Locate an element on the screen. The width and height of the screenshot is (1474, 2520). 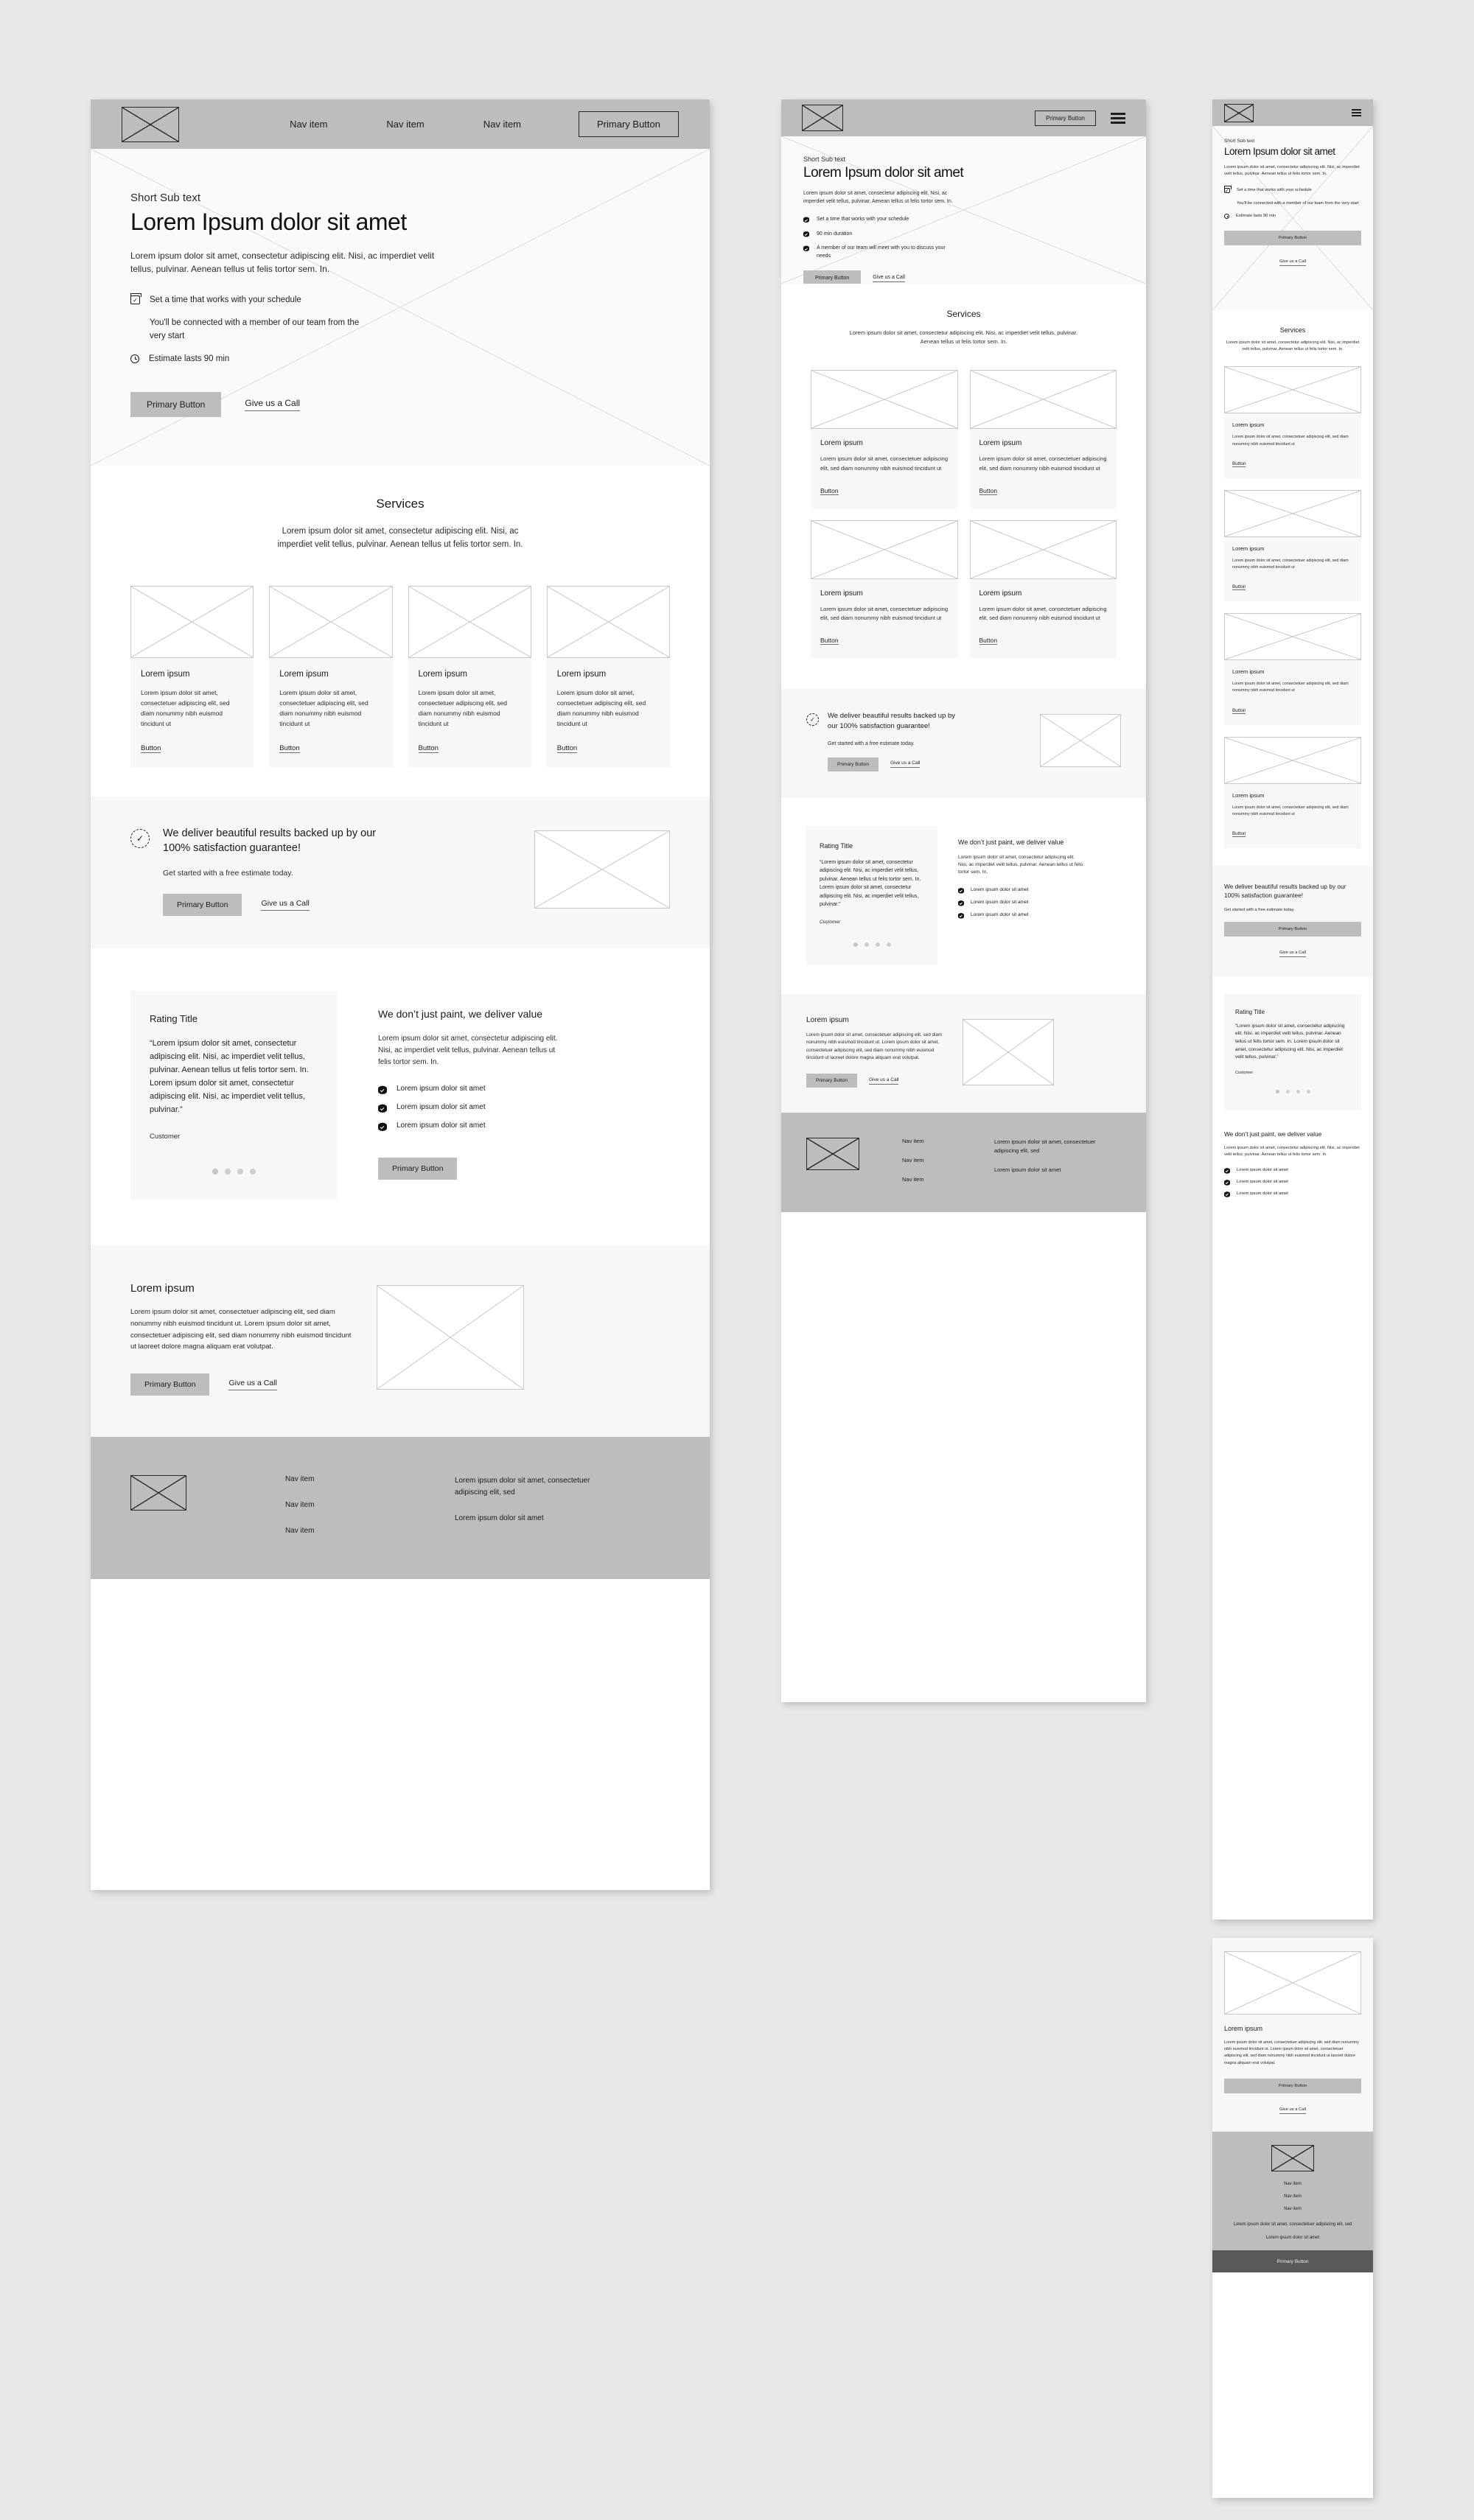
hero-feature-3-label: Estimate lasts 90 min is located at coordinates (1256, 217).